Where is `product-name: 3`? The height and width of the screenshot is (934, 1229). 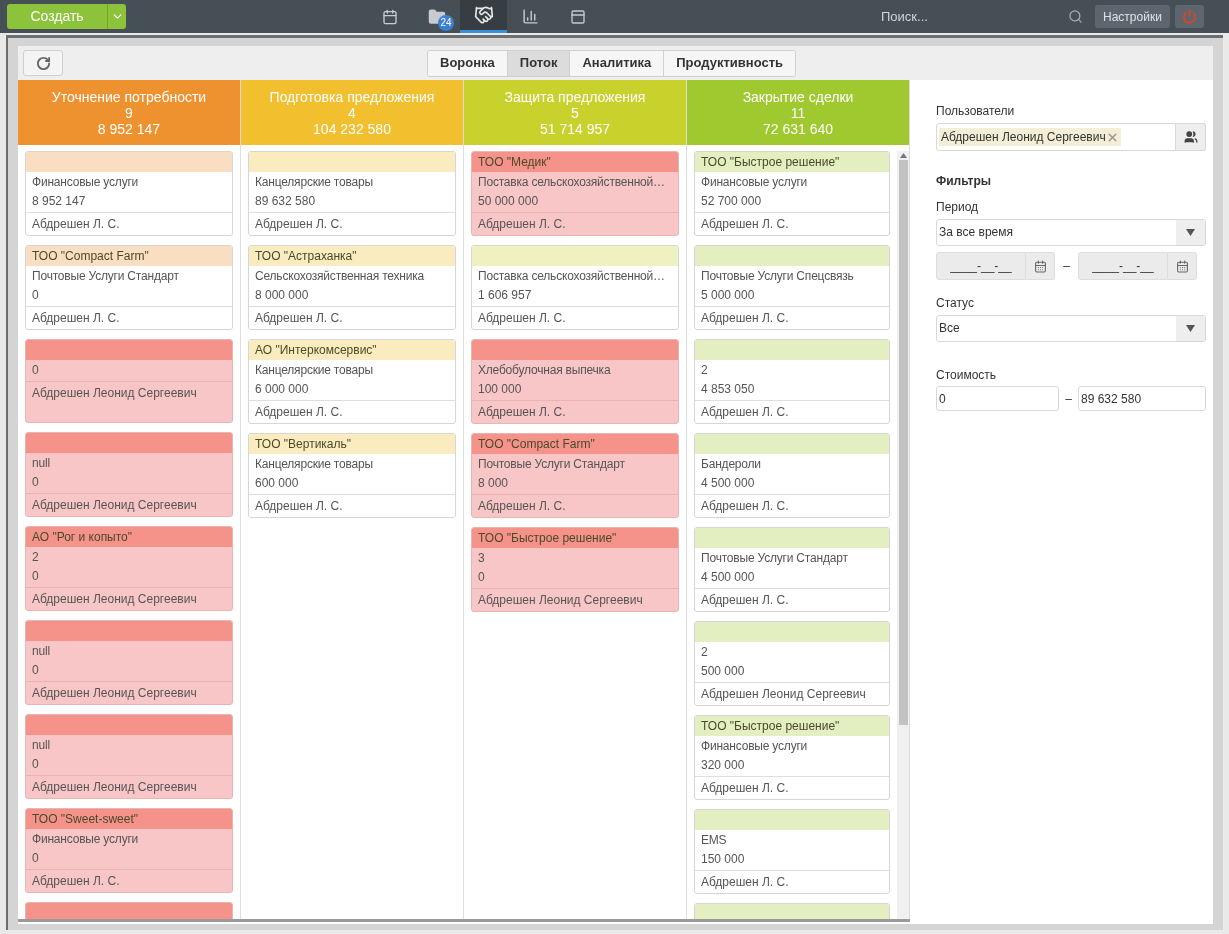
product-name: 3 is located at coordinates (482, 558).